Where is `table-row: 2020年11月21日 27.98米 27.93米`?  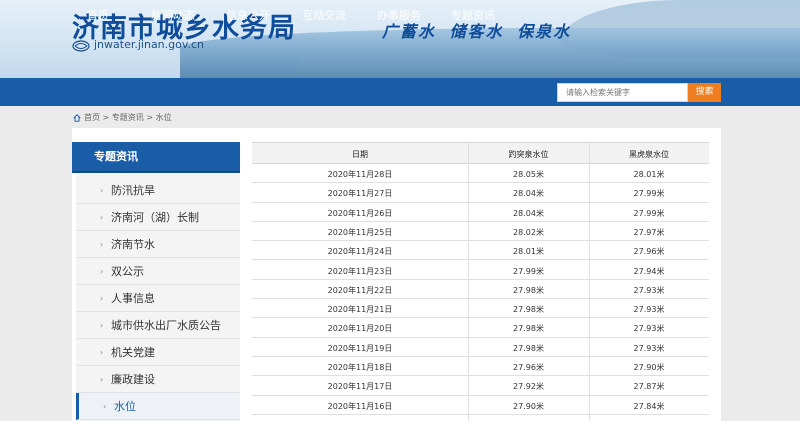
table-row: 2020年11月21日 27.98米 27.93米 is located at coordinates (480, 309).